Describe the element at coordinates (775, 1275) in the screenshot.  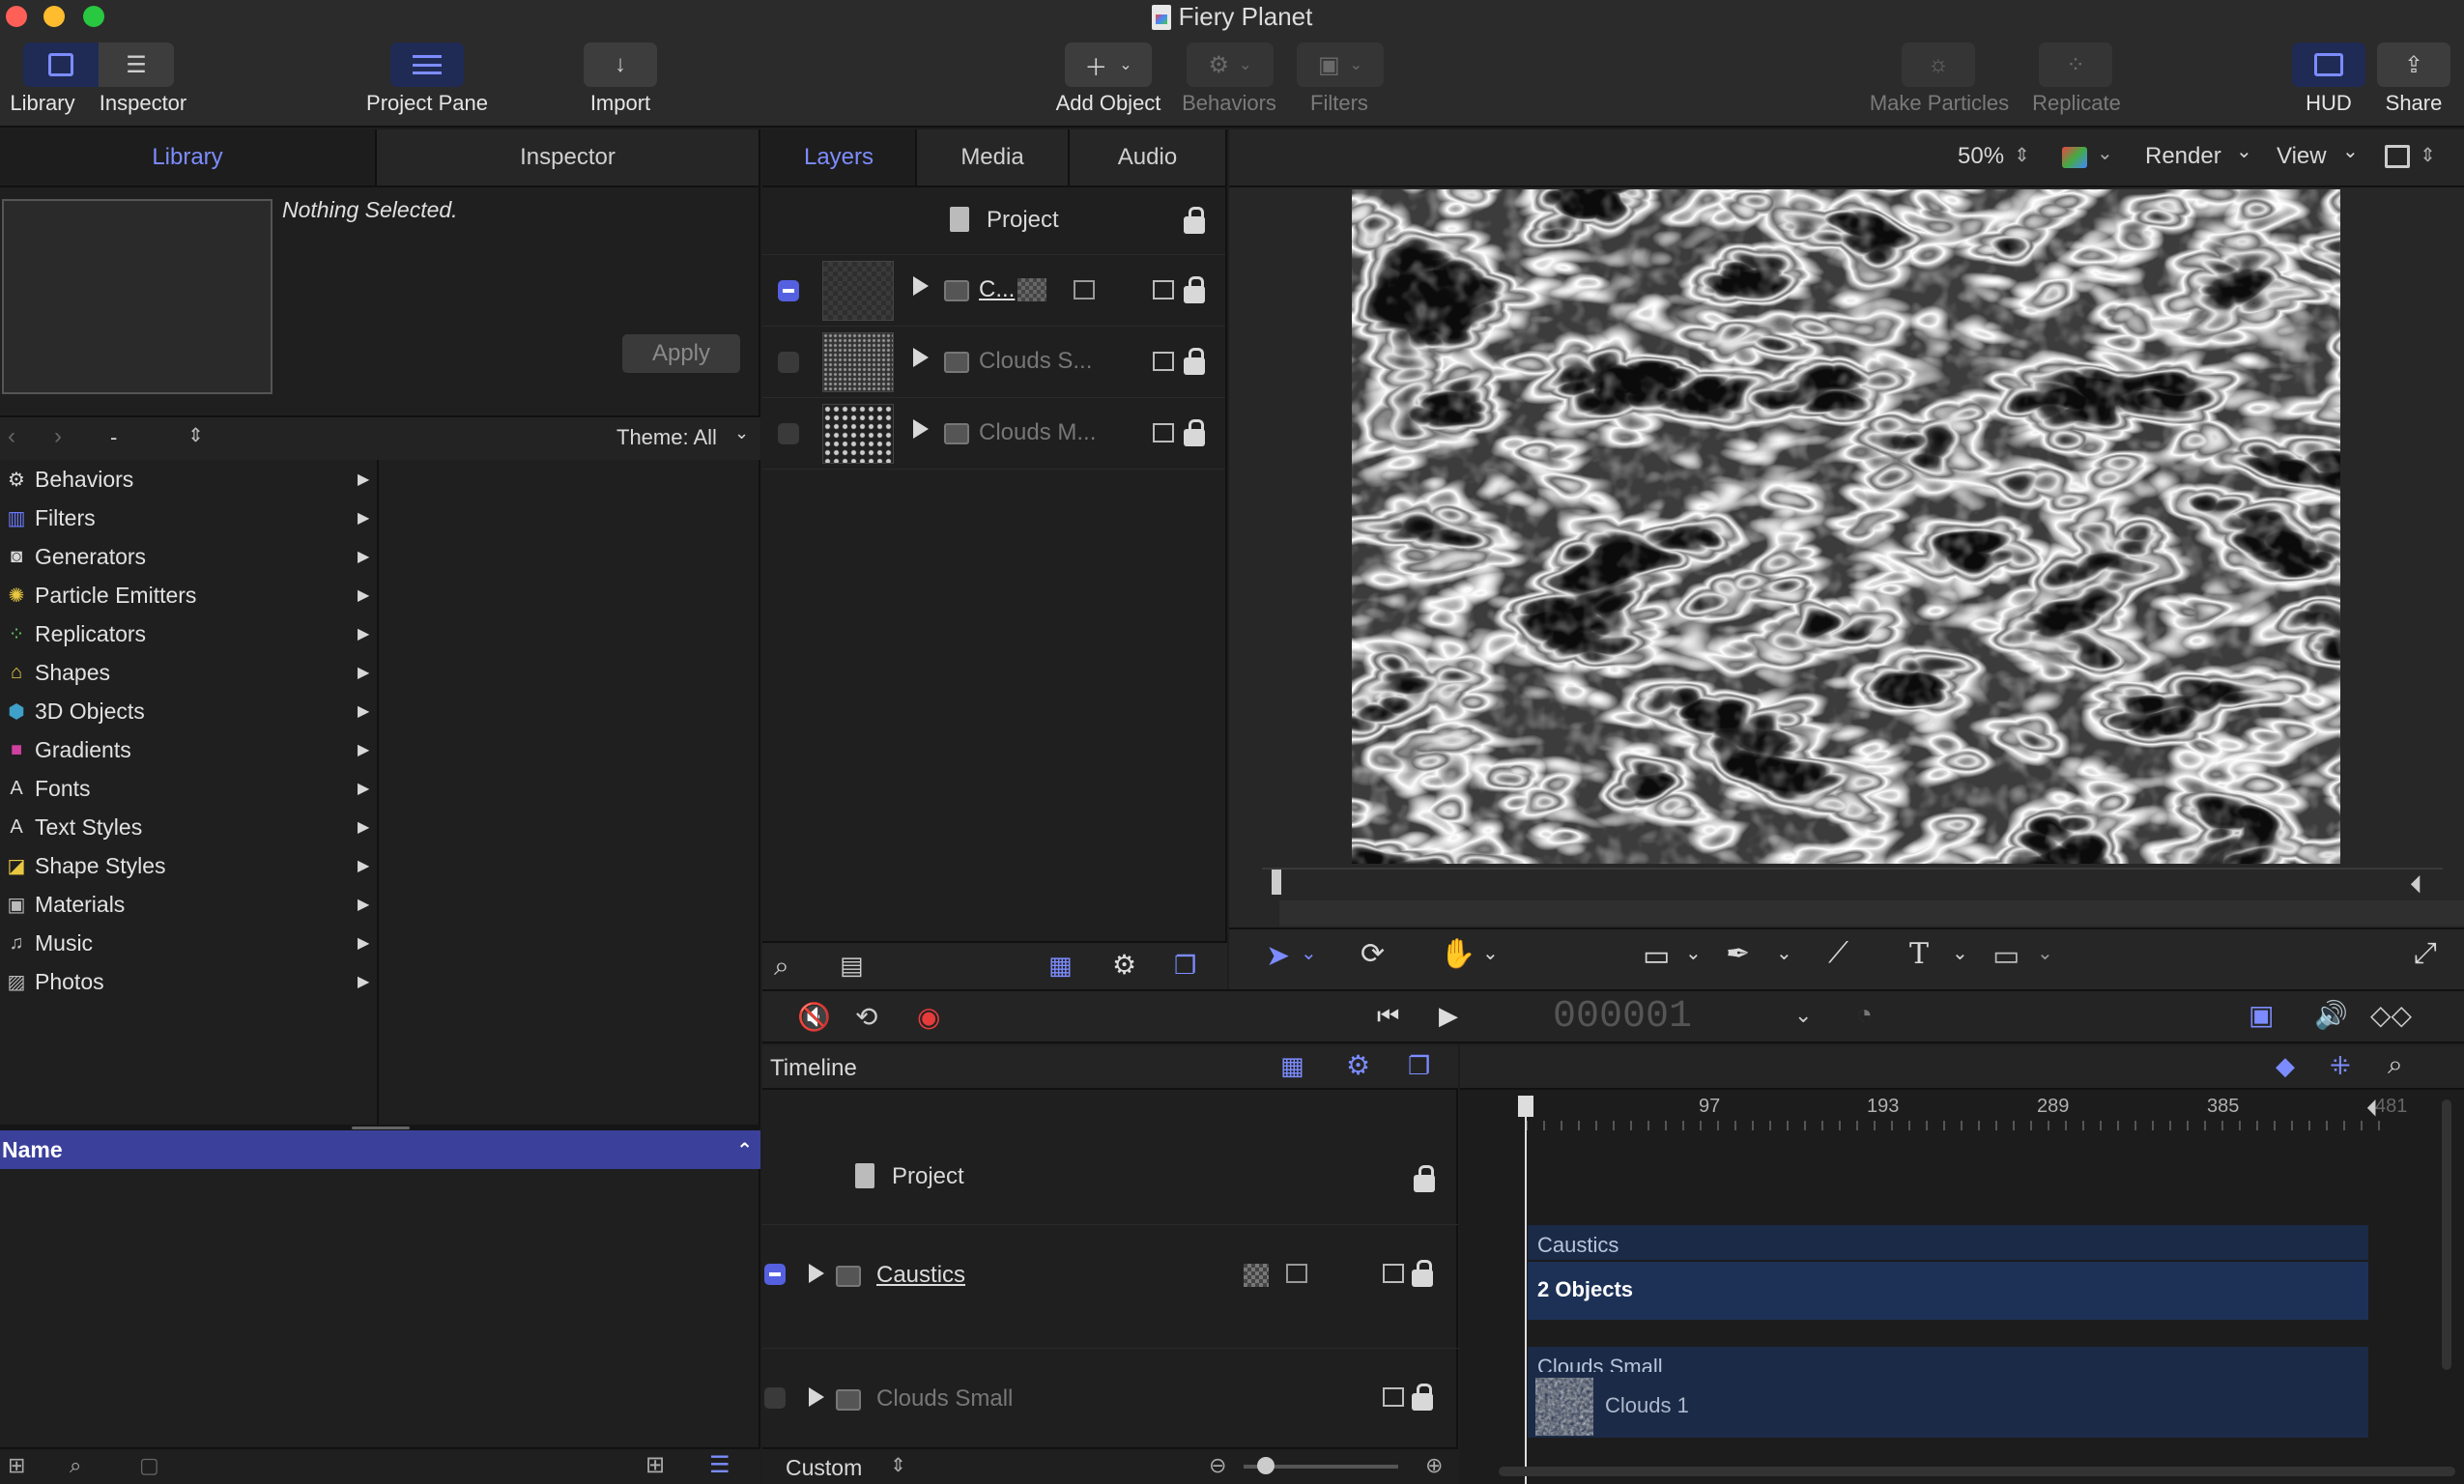
I see `track-visibility-checkbox` at that location.